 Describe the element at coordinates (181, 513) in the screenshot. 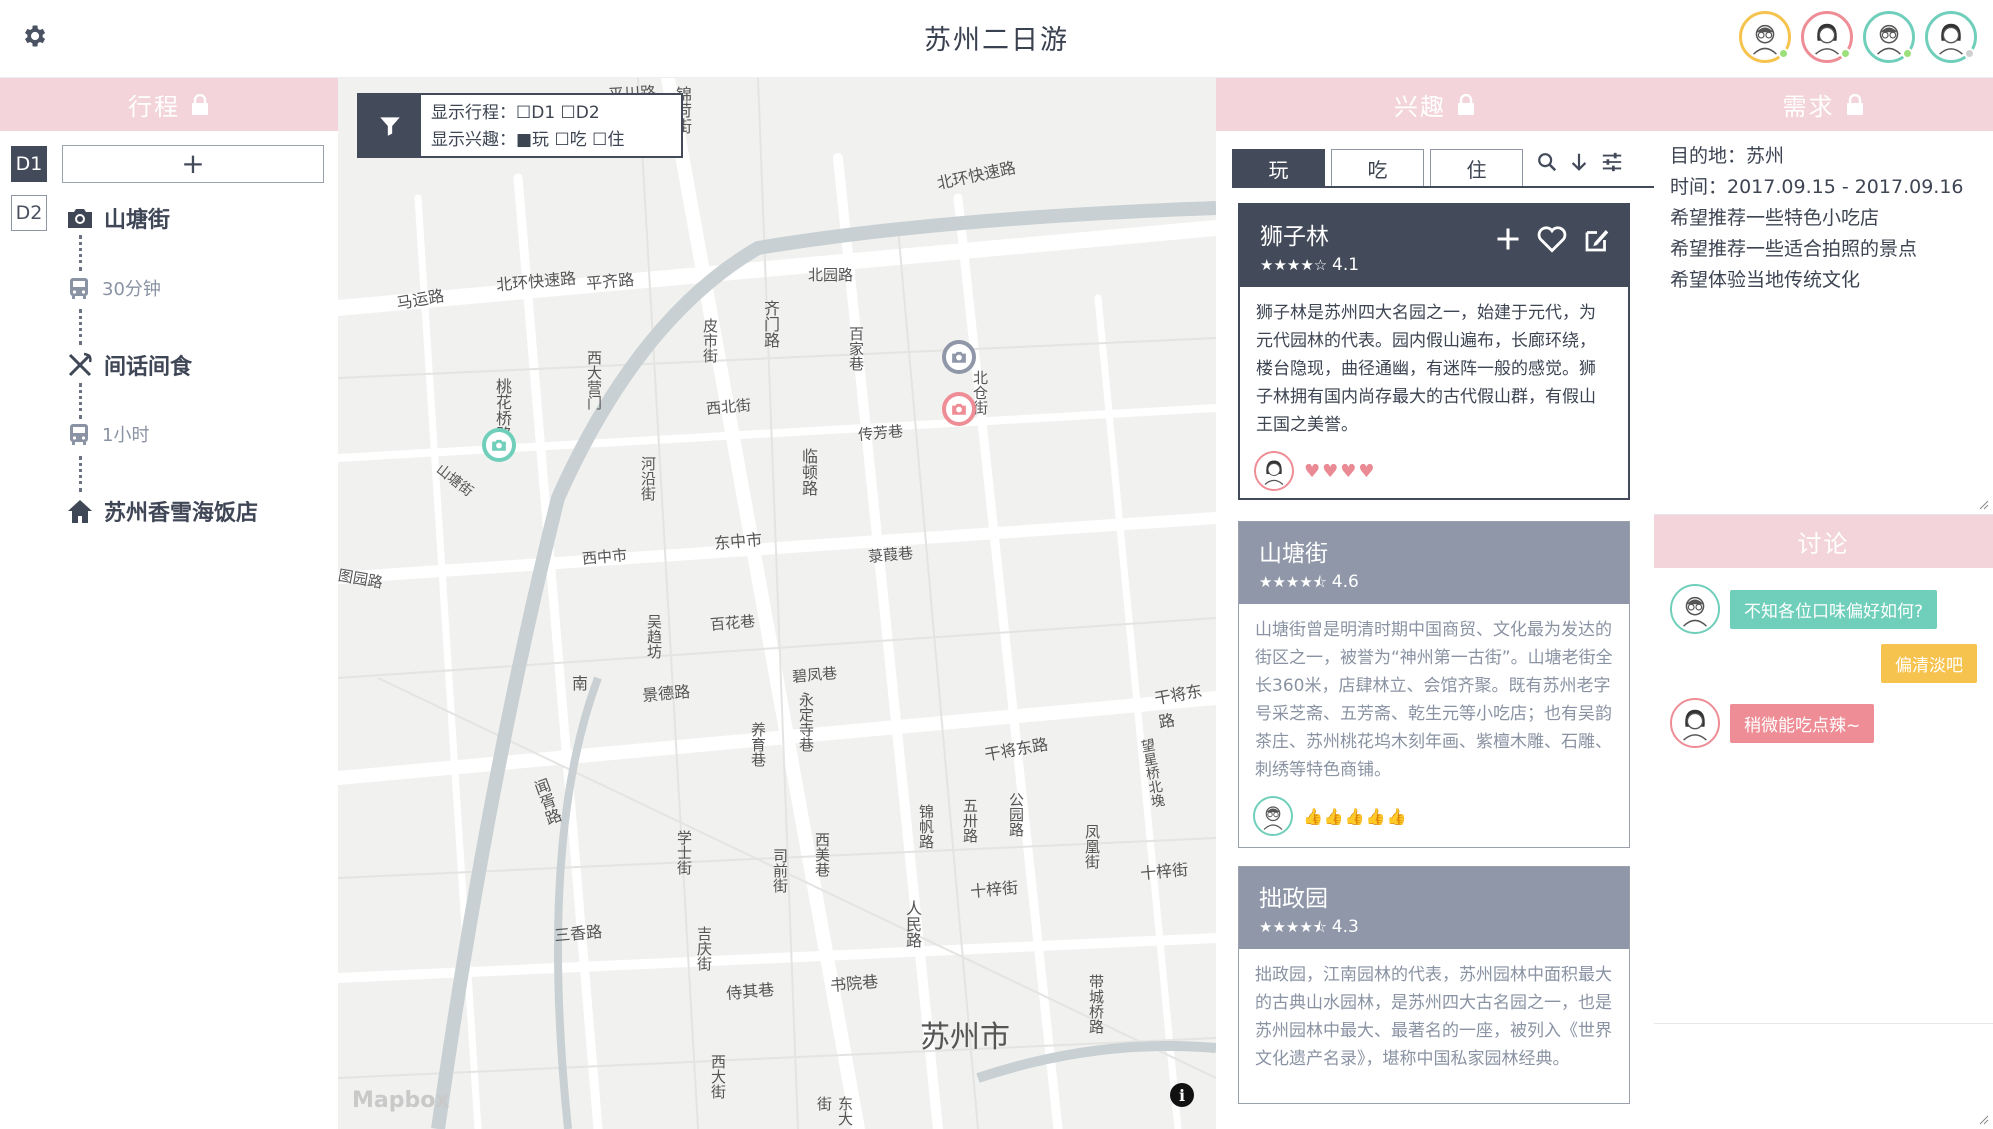

I see `stop-name: 苏州香雪海饭店` at that location.